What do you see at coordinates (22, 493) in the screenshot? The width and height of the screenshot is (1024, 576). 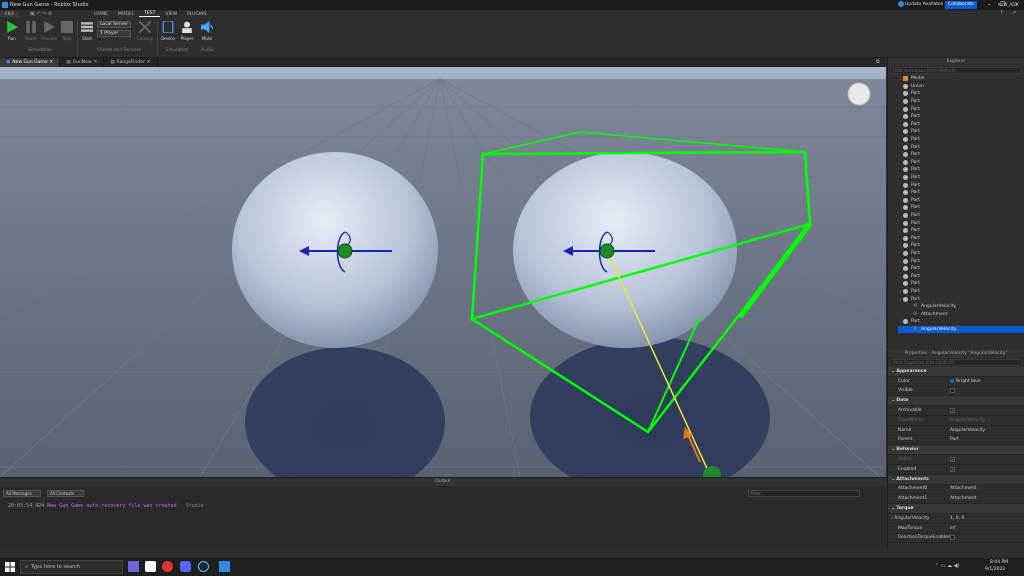 I see `message-filter-dropdown: All Messages` at bounding box center [22, 493].